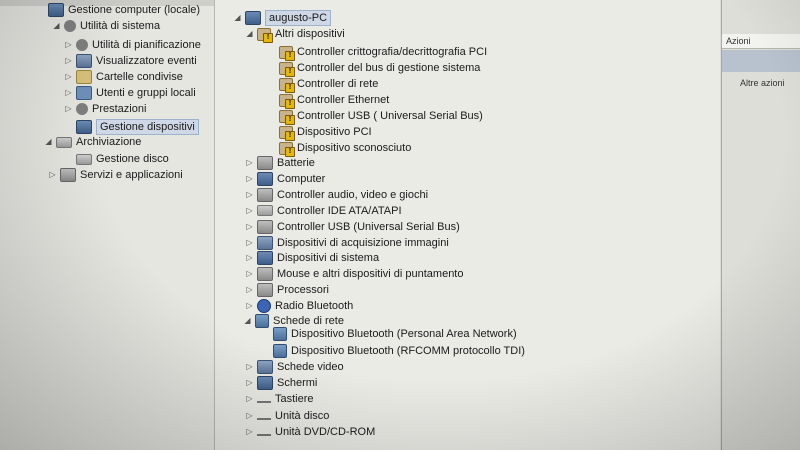 This screenshot has width=800, height=450. What do you see at coordinates (296, 163) in the screenshot?
I see `device-label: Batterie` at bounding box center [296, 163].